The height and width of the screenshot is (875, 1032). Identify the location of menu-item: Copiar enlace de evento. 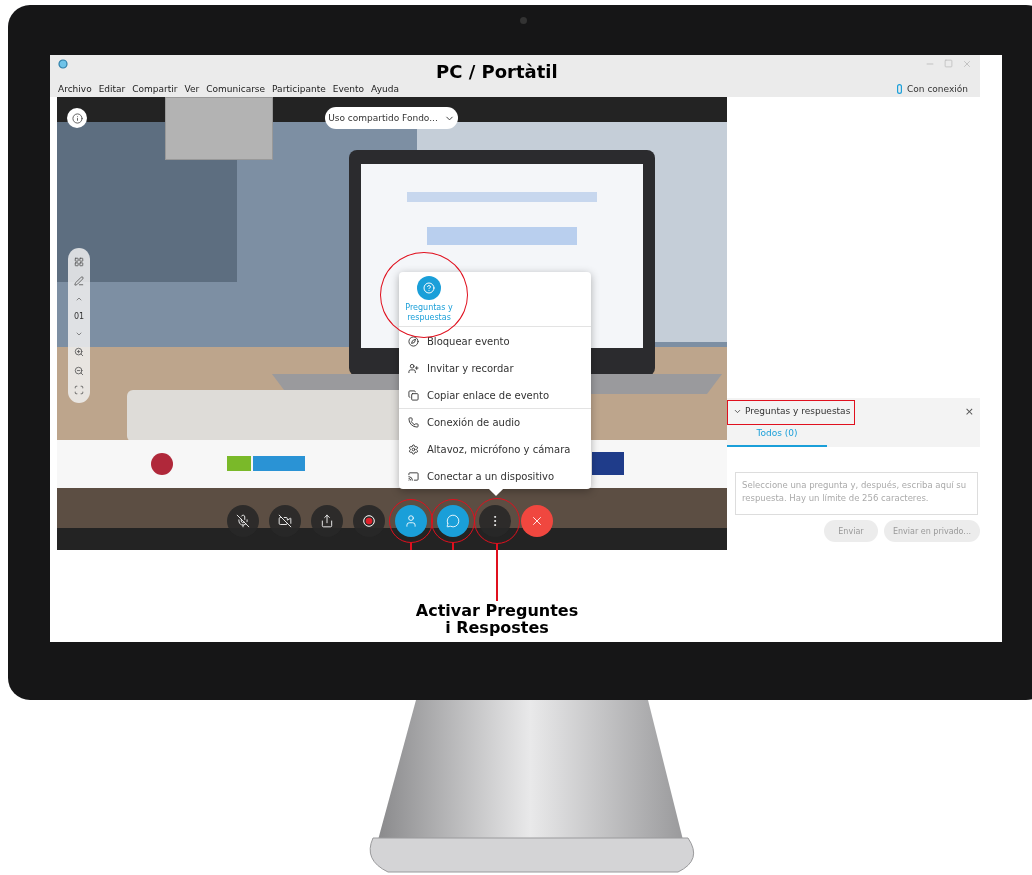
(495, 395).